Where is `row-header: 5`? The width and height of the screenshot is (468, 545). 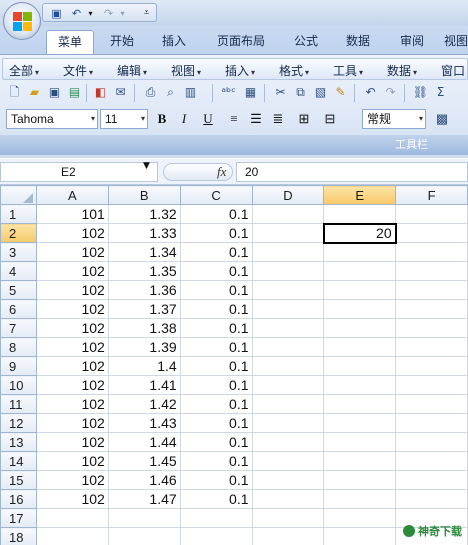 row-header: 5 is located at coordinates (18, 290).